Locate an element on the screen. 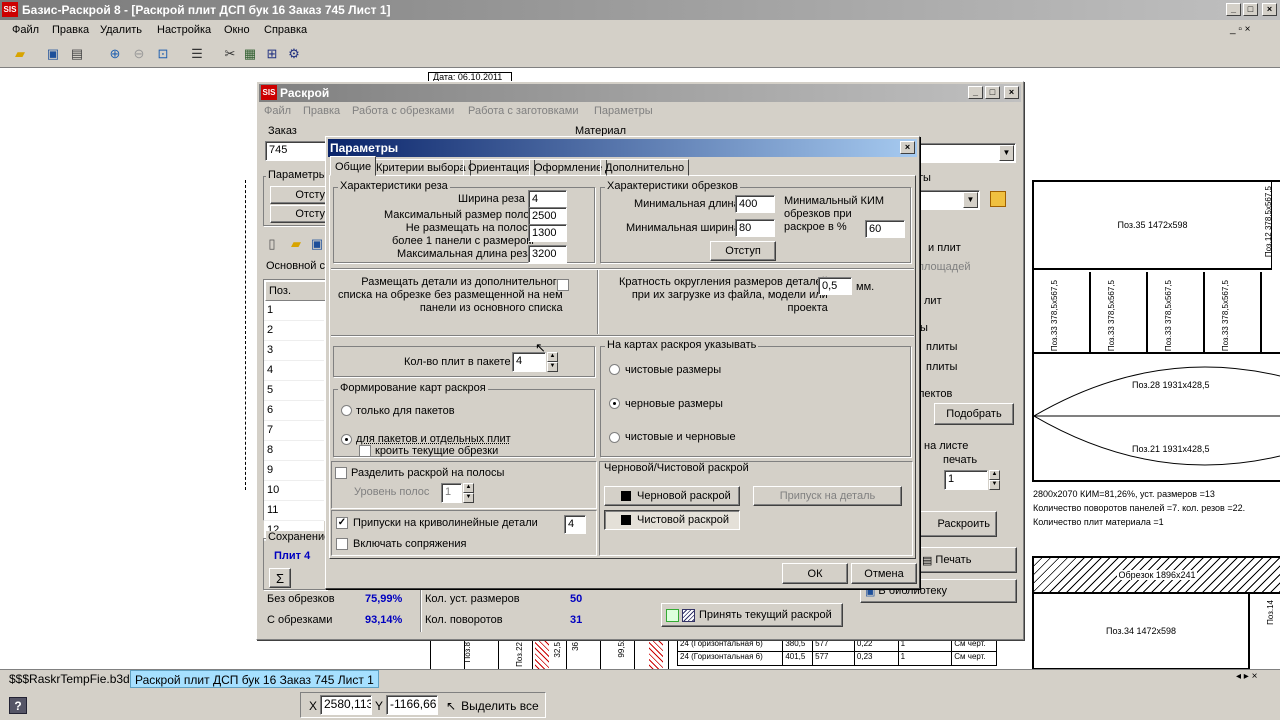  raskroy-menu-params: Параметры is located at coordinates (623, 111).